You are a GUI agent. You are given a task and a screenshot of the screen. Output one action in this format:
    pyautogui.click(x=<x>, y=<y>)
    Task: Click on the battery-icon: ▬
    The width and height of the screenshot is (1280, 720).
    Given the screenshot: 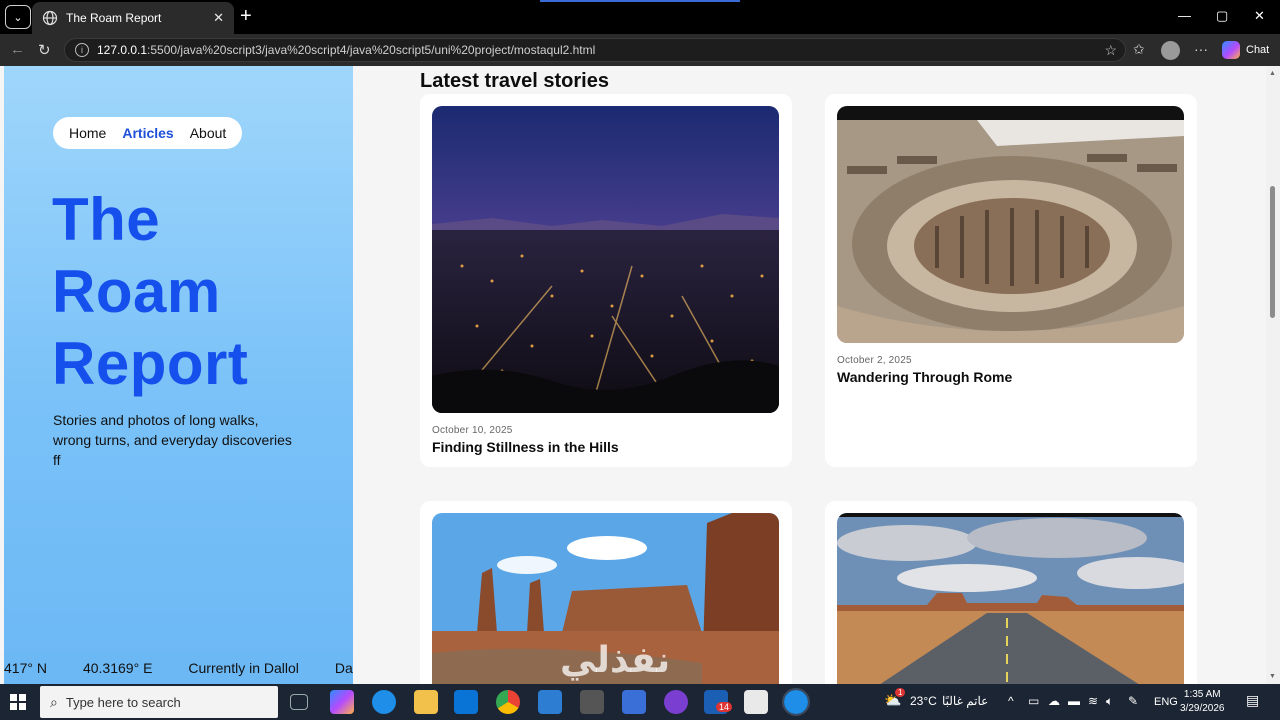 What is the action you would take?
    pyautogui.click(x=1074, y=701)
    